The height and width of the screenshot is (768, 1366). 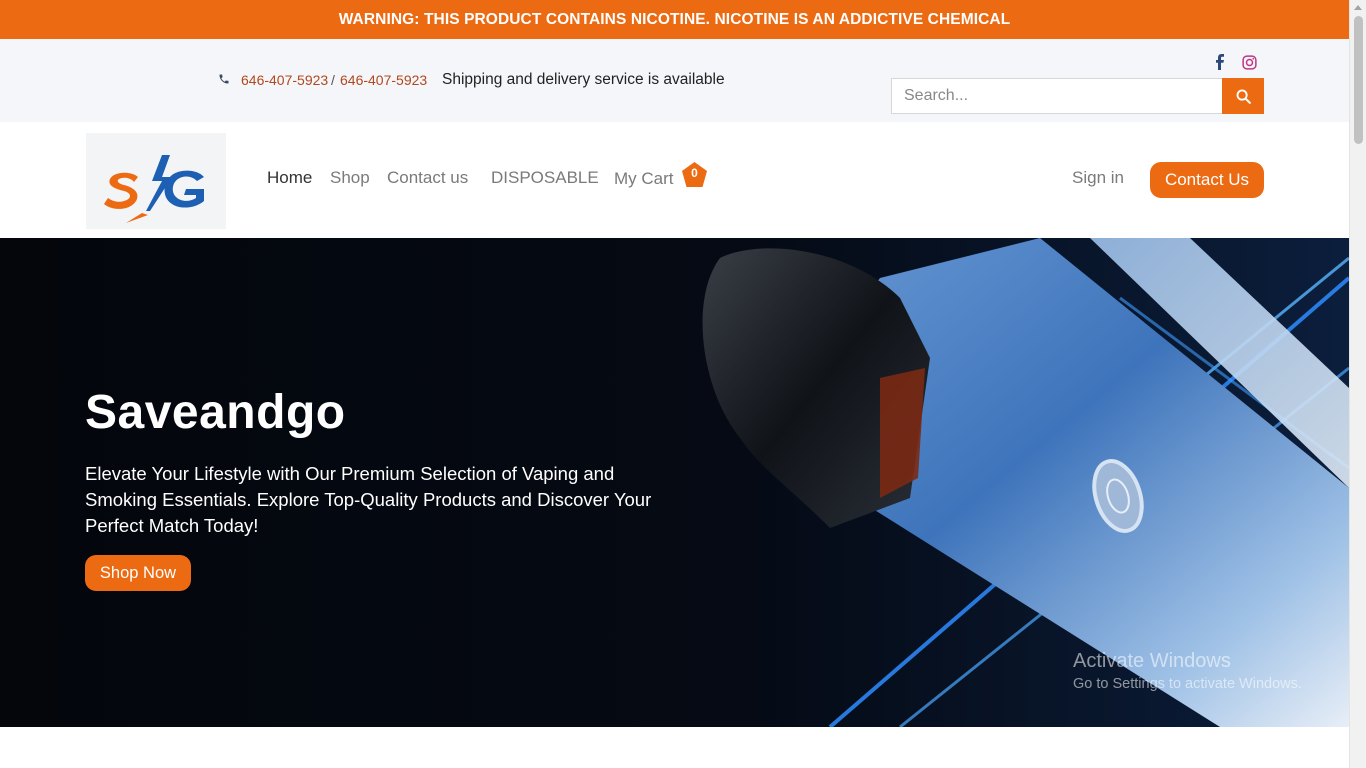 What do you see at coordinates (383, 80) in the screenshot?
I see `phone-link-secondary: 646-407-5923` at bounding box center [383, 80].